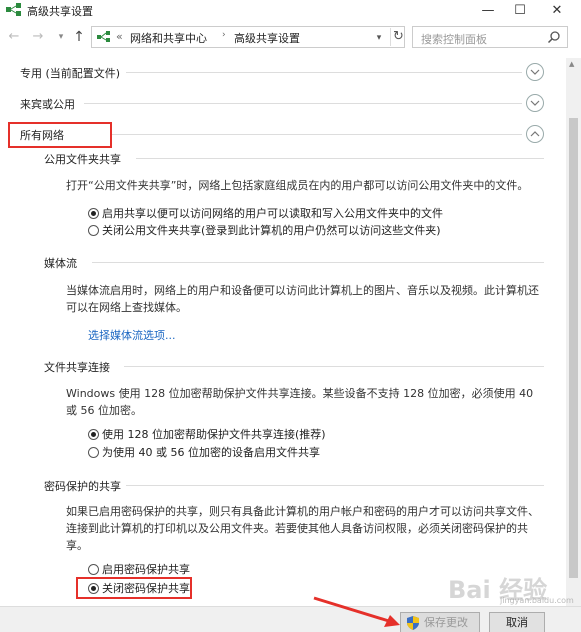  I want to click on window-title: 高级共享设置, so click(60, 11).